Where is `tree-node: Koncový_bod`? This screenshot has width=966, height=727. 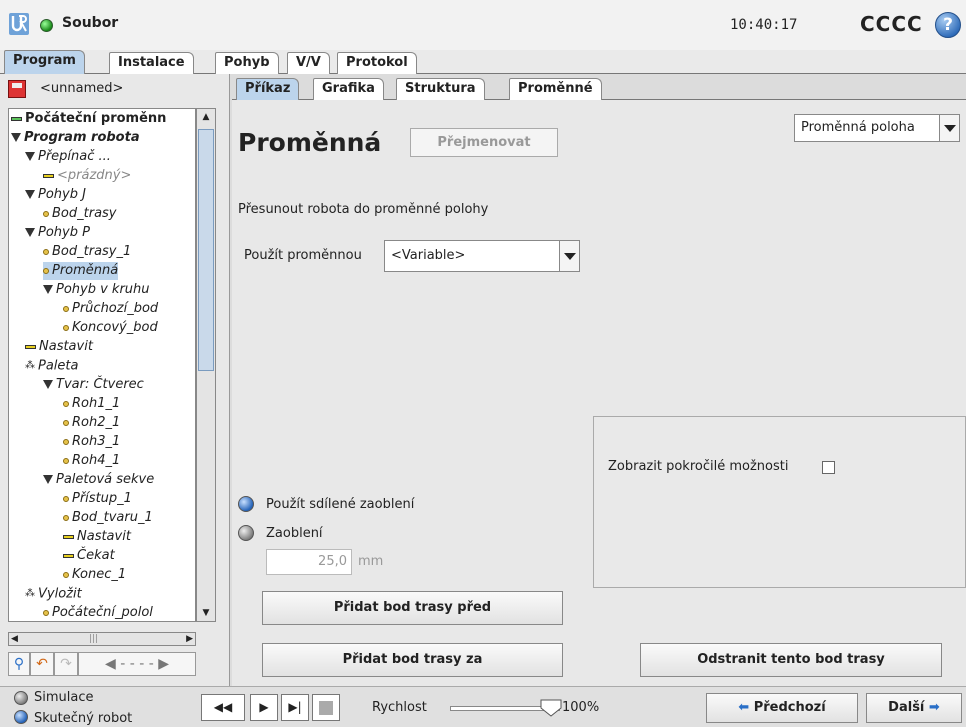 tree-node: Koncový_bod is located at coordinates (110, 328).